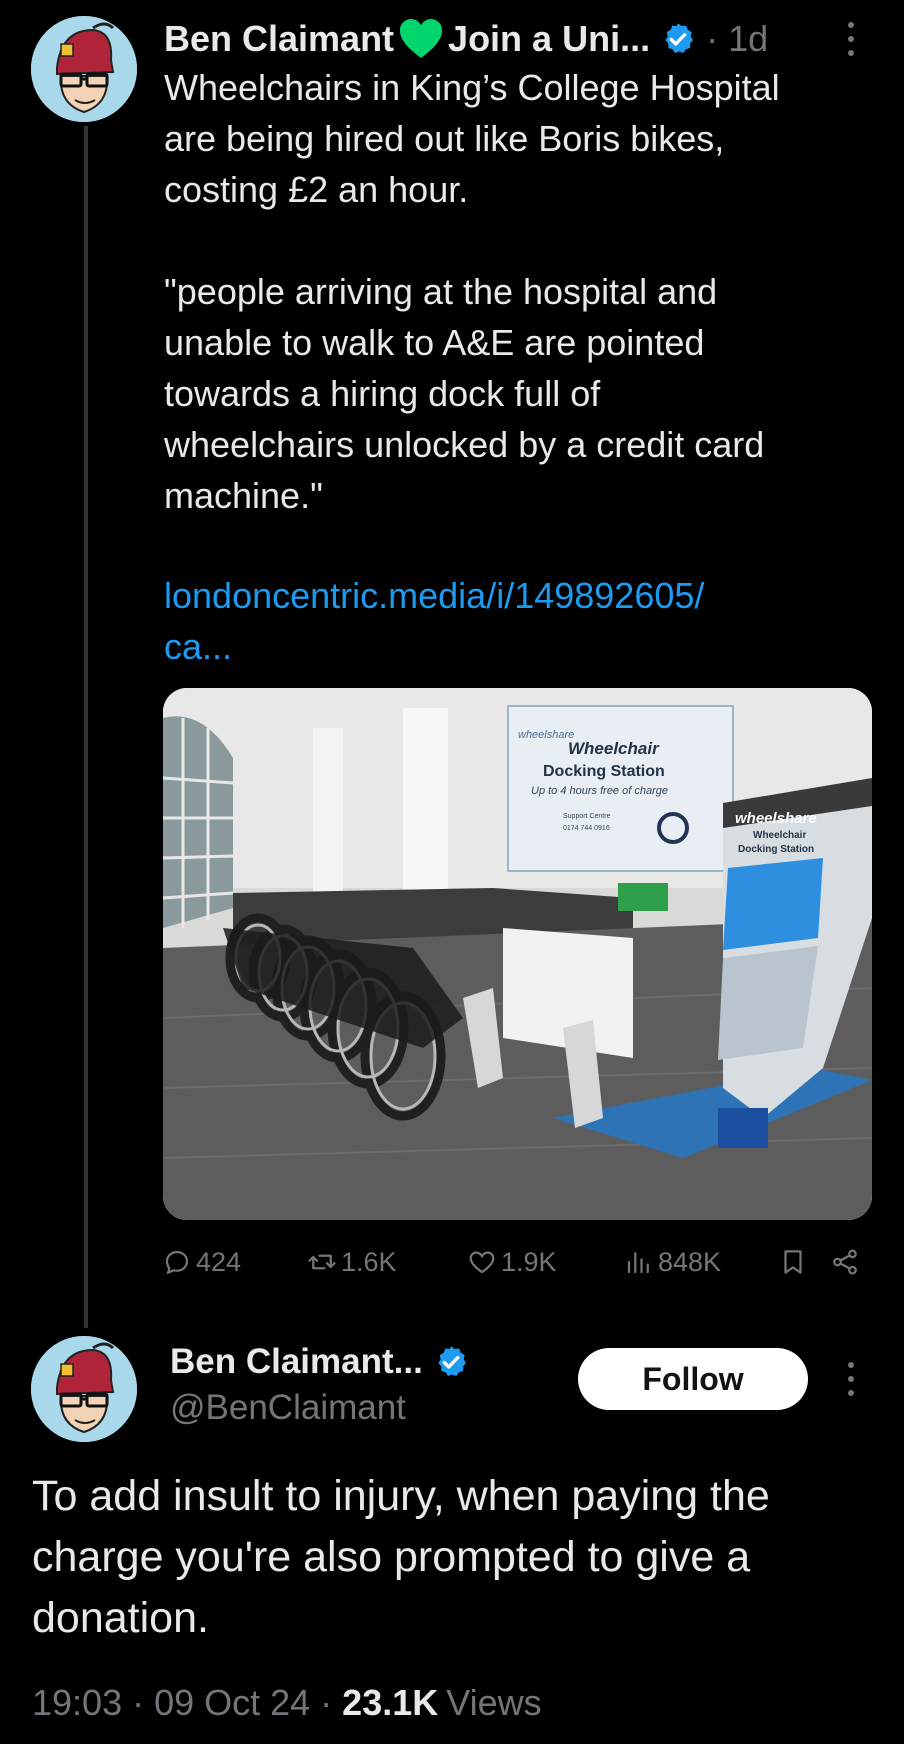 The image size is (904, 1744). Describe the element at coordinates (737, 39) in the screenshot. I see `post1-time: · 1d` at that location.